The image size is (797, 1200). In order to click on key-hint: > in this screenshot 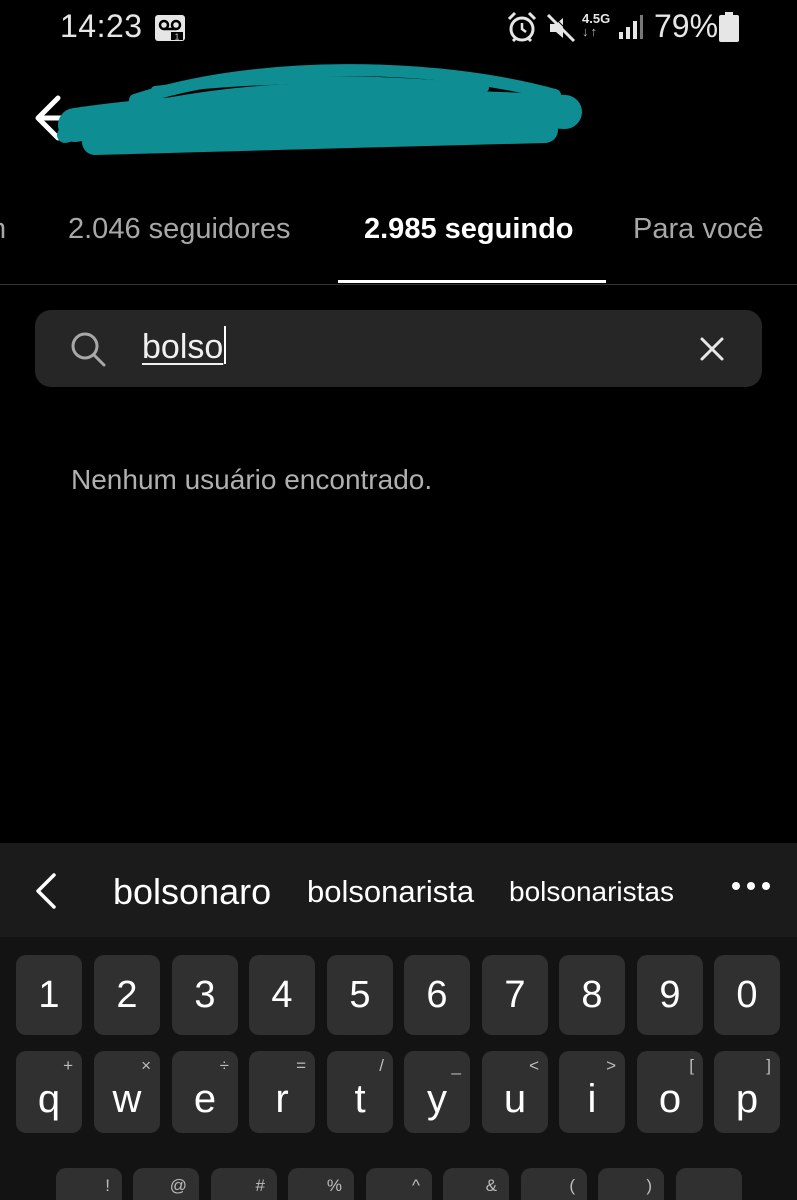, I will do `click(611, 1065)`.